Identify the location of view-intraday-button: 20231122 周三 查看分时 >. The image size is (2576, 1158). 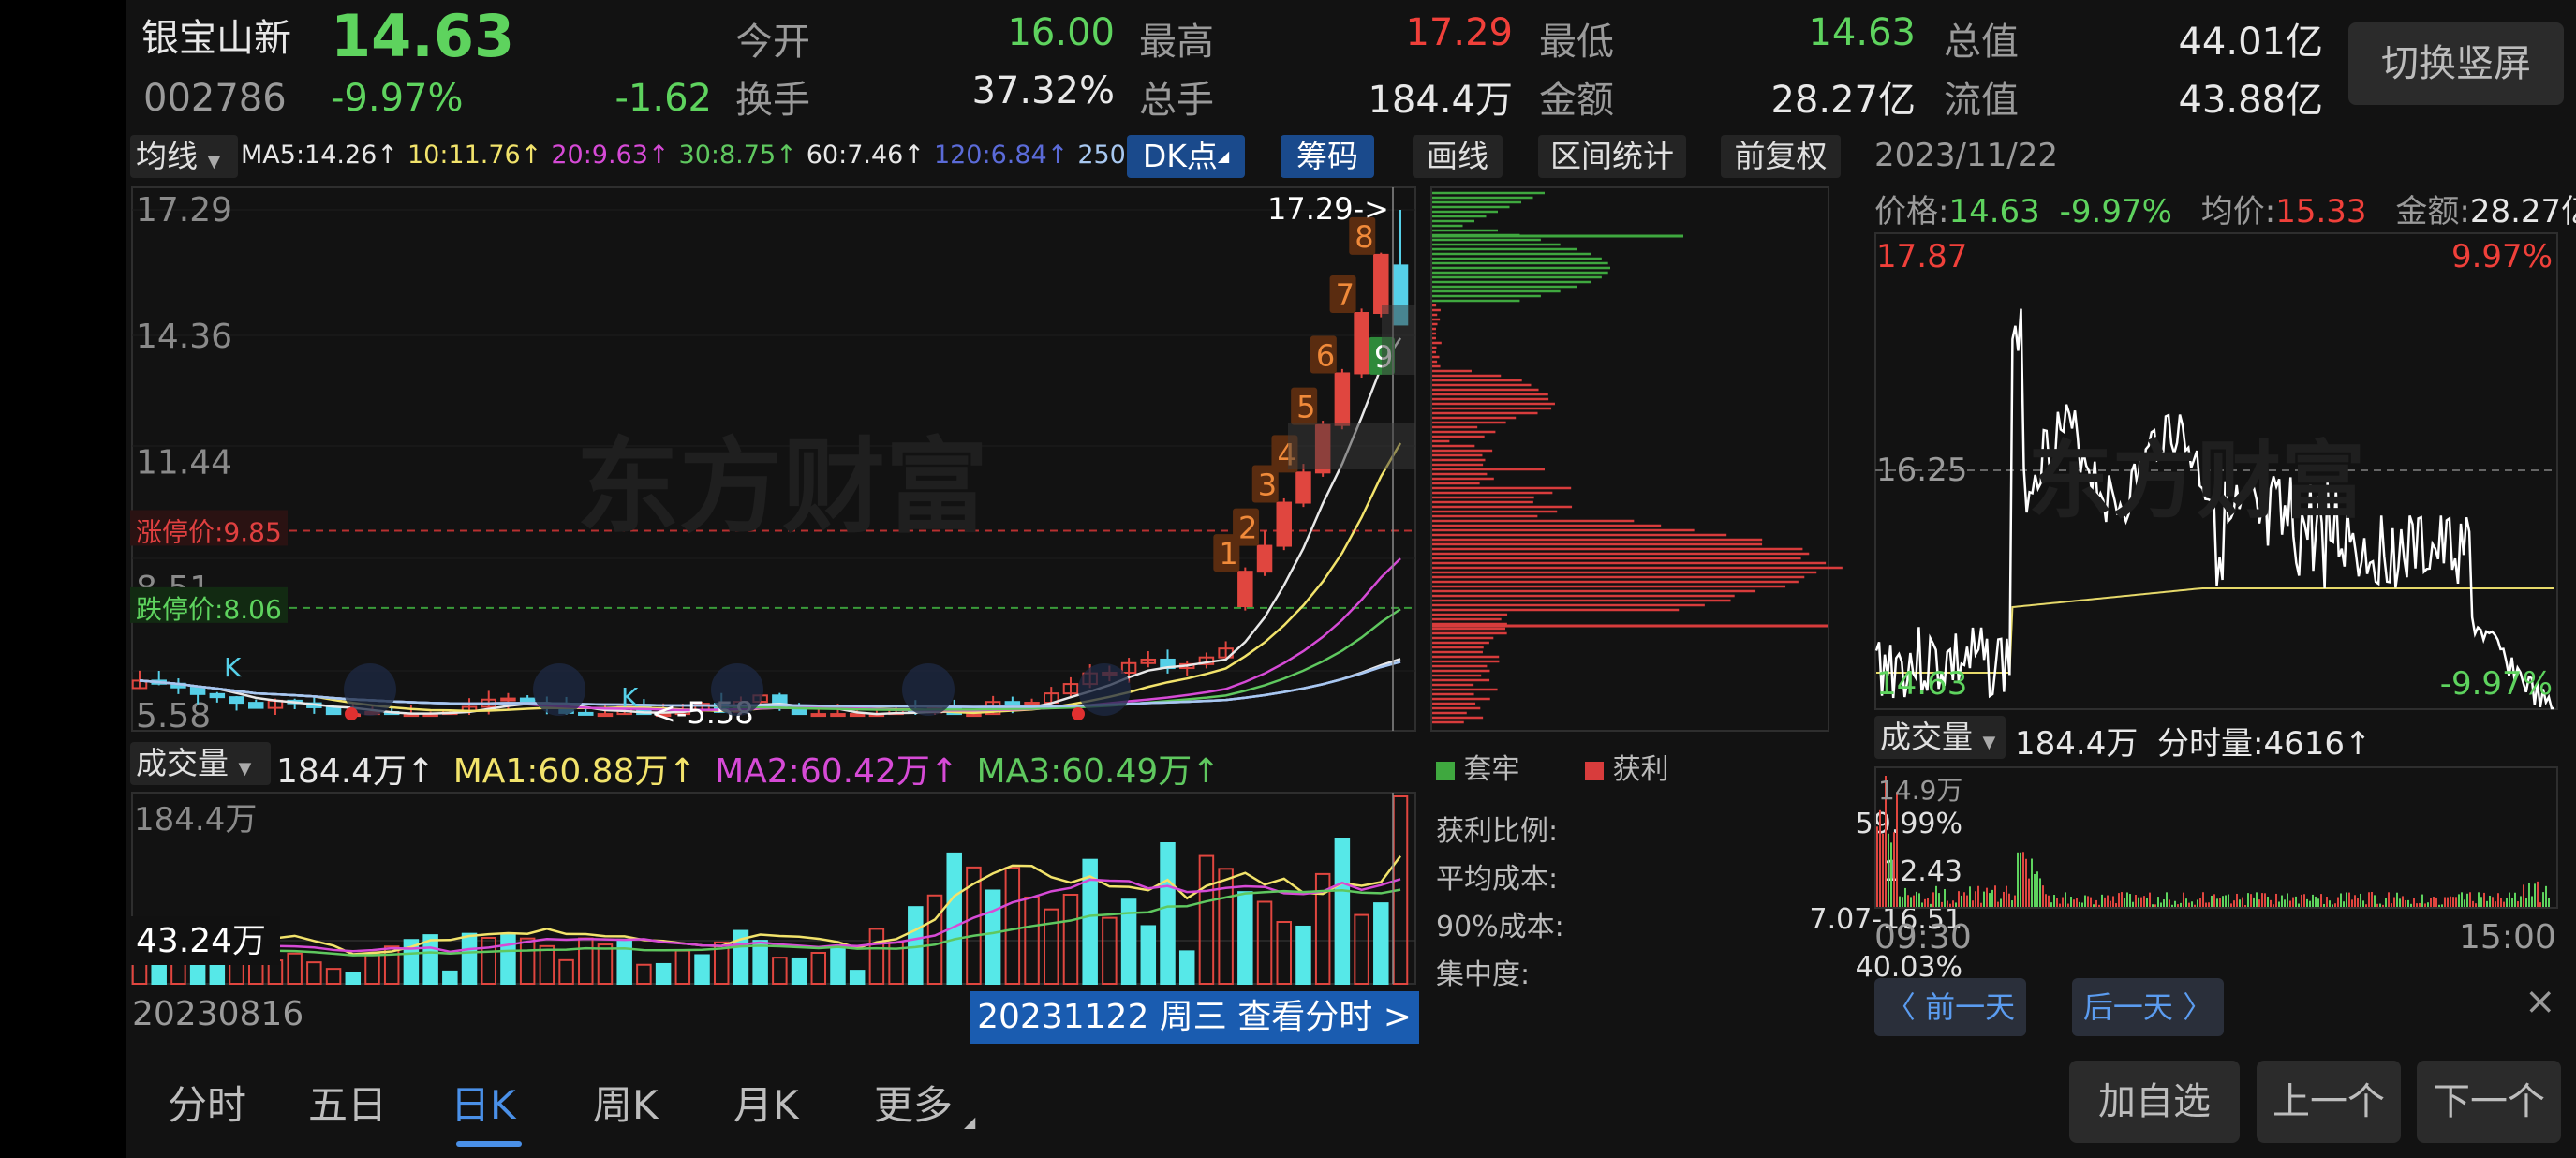
(1195, 1017).